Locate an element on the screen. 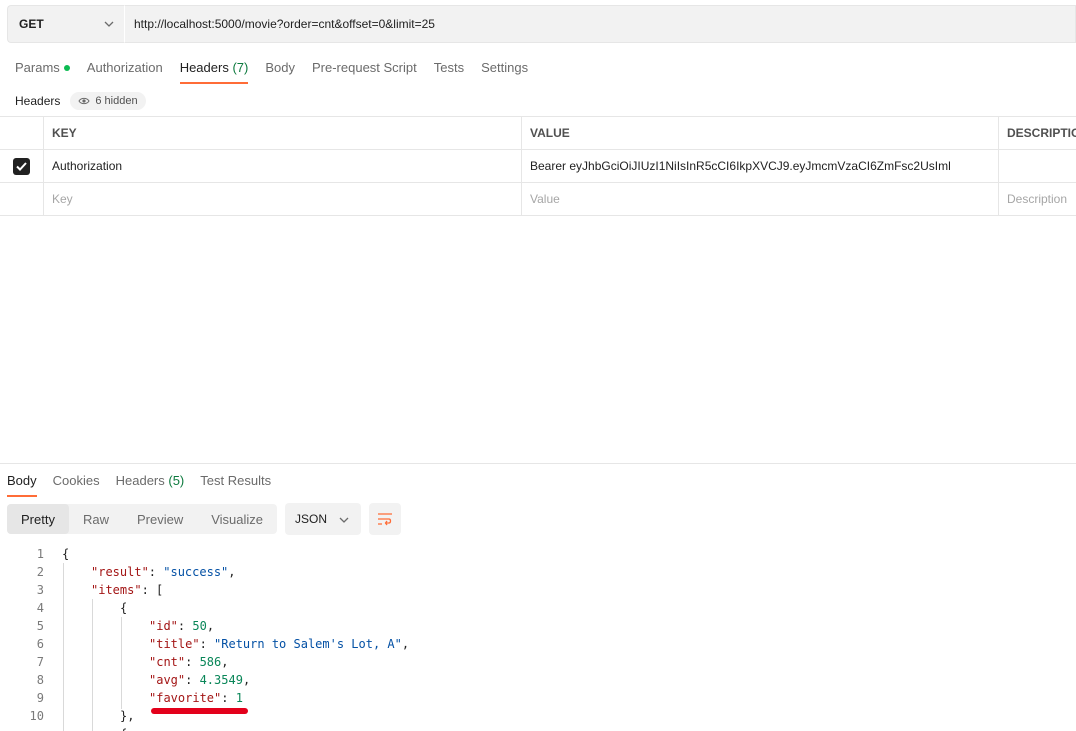  json-punctuation: : [ is located at coordinates (152, 590).